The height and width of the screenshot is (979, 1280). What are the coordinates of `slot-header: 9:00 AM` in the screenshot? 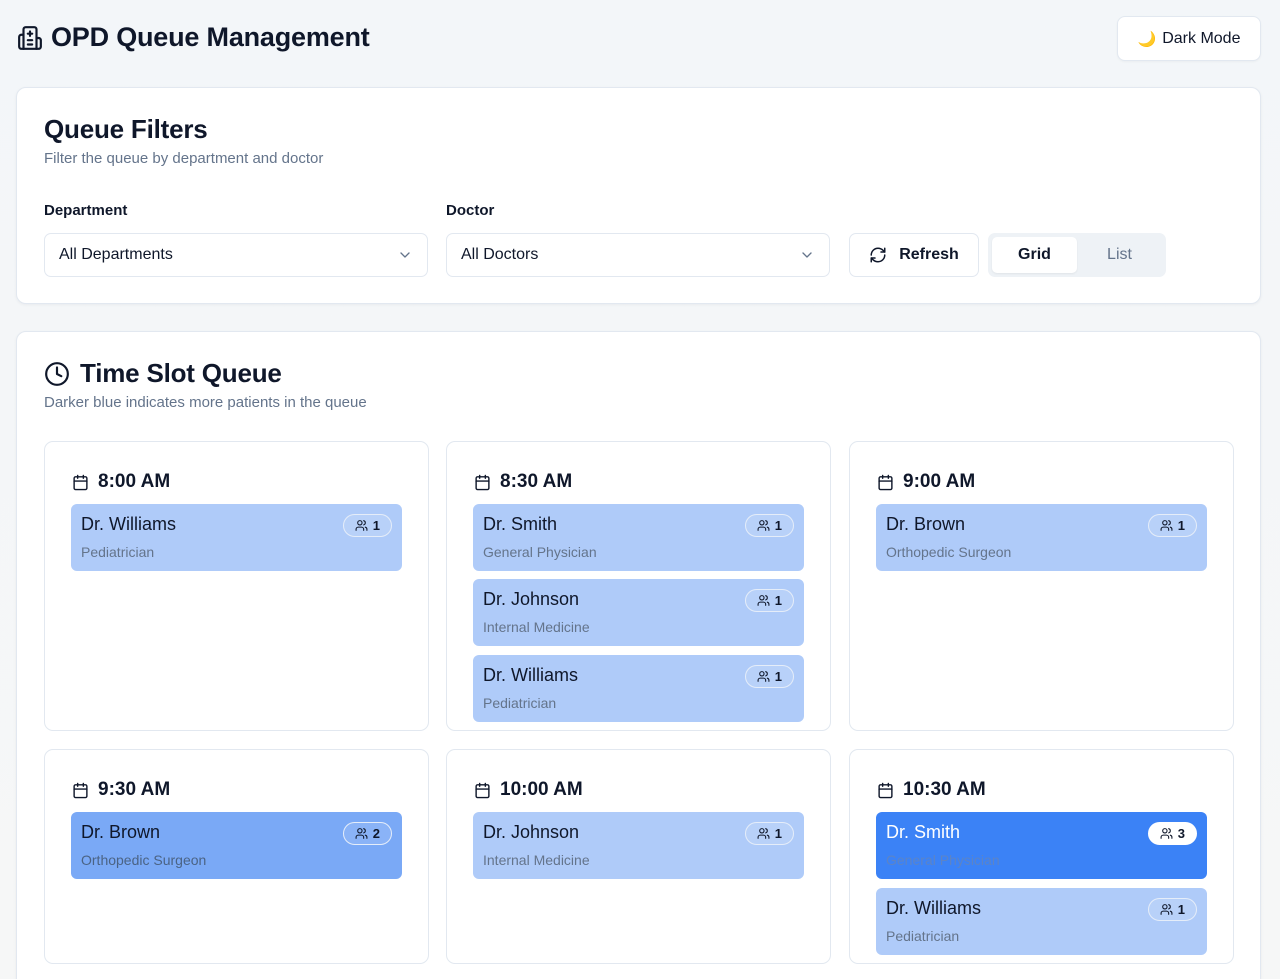 It's located at (926, 482).